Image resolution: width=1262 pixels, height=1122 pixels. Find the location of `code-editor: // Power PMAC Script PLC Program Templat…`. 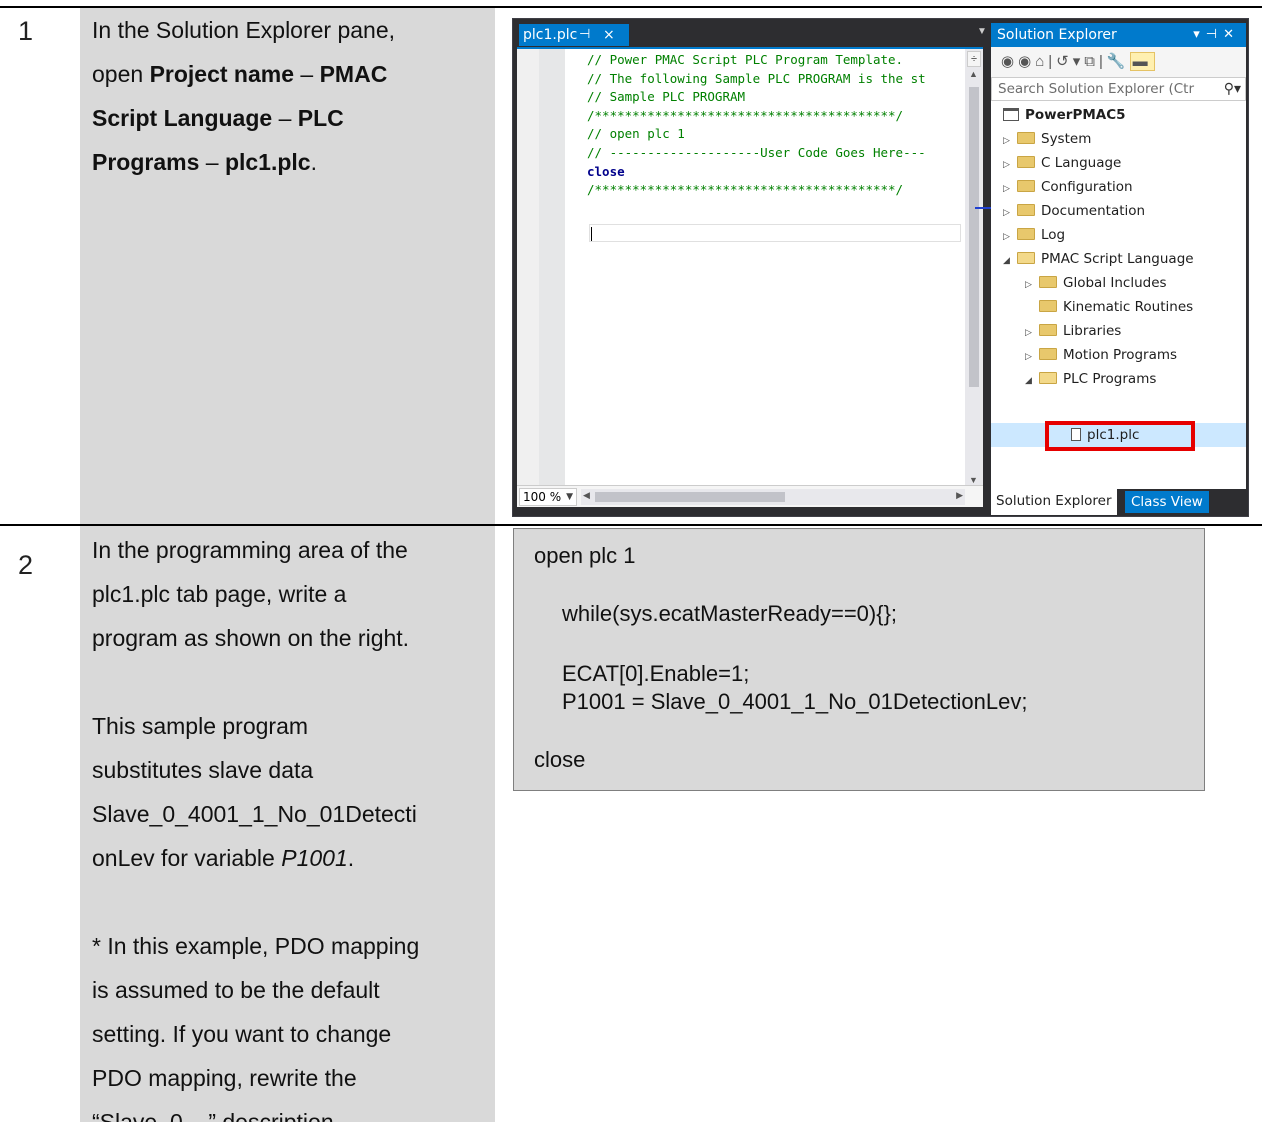

code-editor: // Power PMAC Script PLC Program Templat… is located at coordinates (750, 267).